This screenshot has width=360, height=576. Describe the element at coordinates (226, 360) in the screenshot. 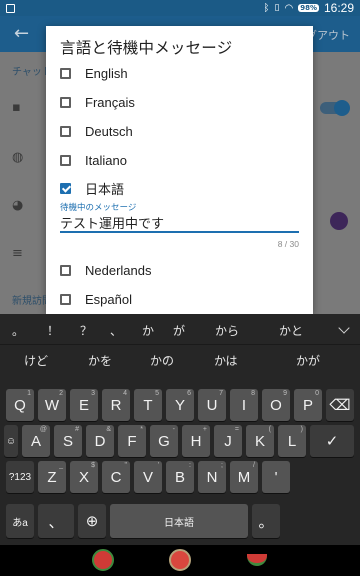

I see `suggestion: かは` at that location.